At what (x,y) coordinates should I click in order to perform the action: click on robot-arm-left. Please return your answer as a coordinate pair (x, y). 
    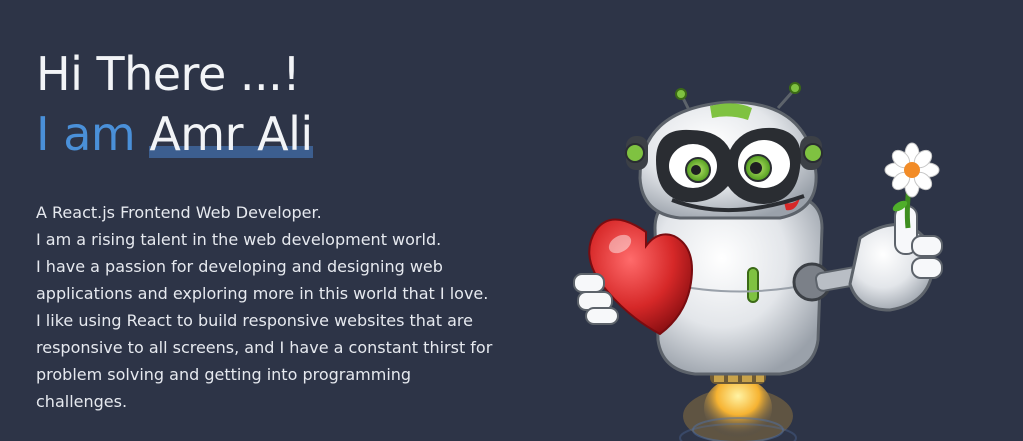
    Looking at the image, I should click on (633, 277).